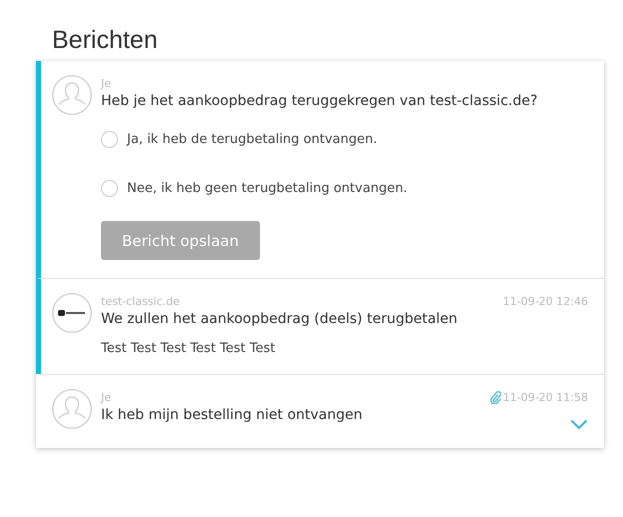  I want to click on chevron-down-icon, so click(579, 424).